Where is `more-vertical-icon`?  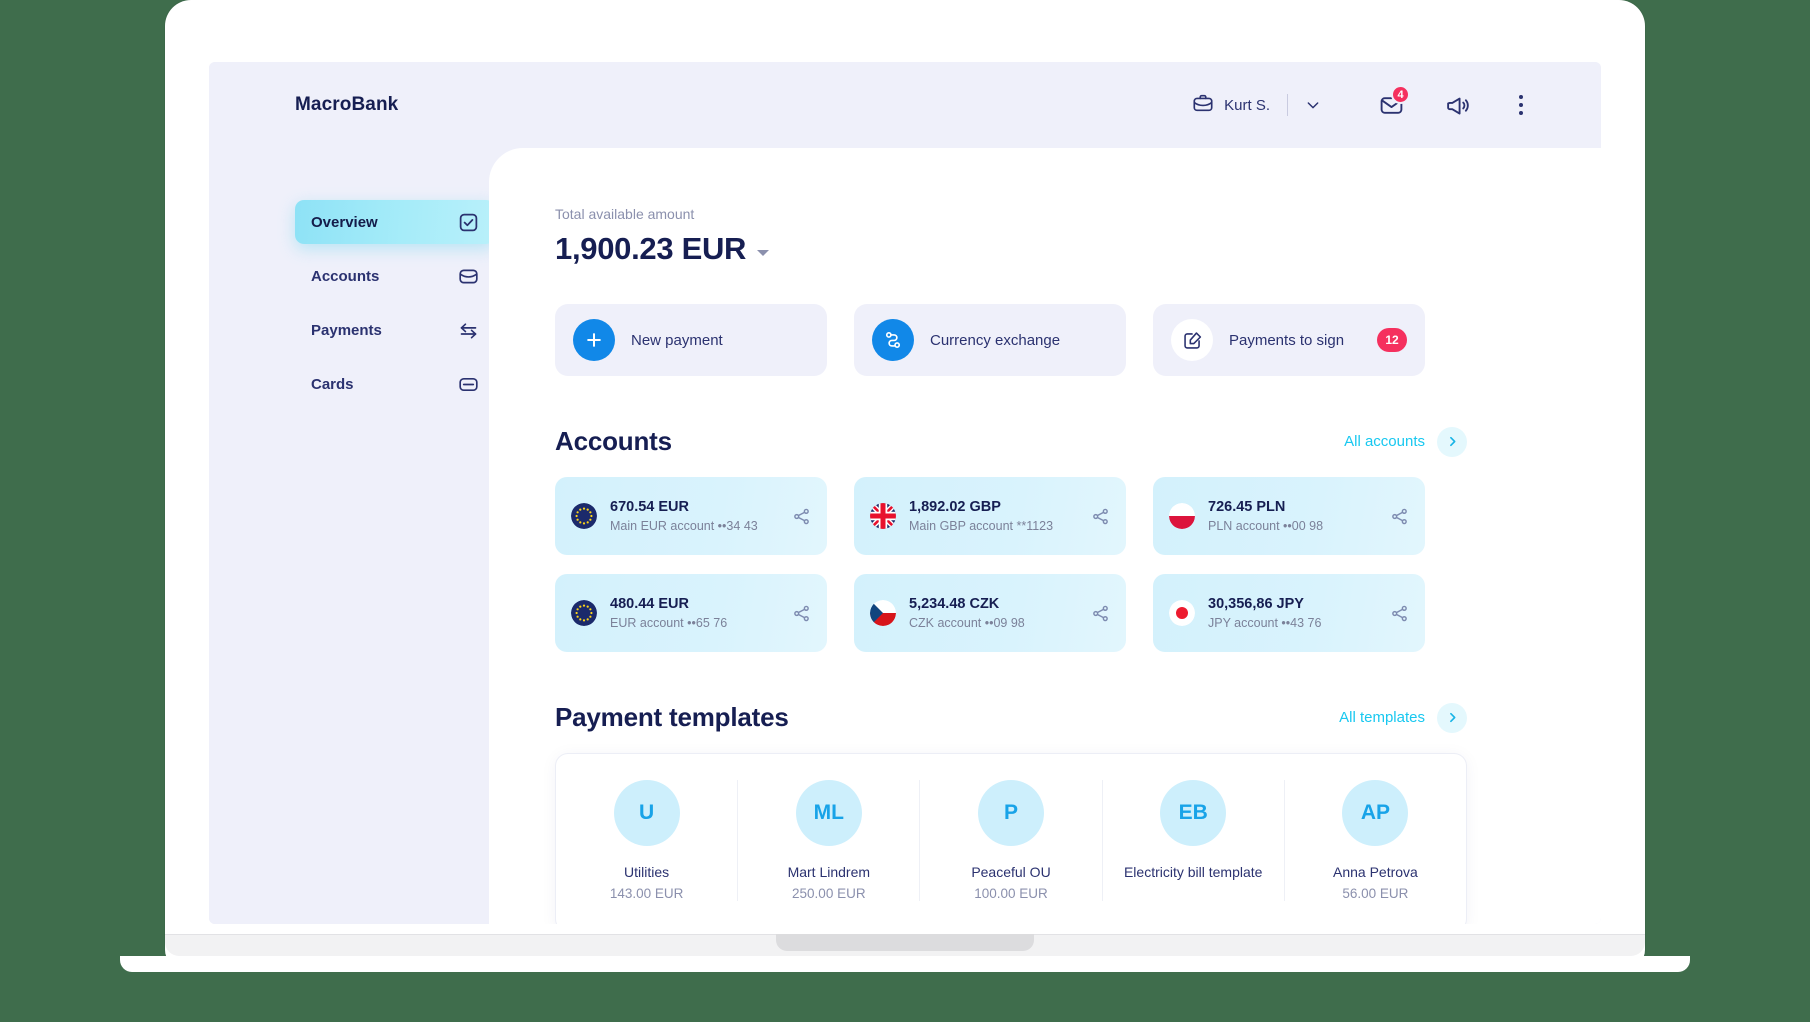 more-vertical-icon is located at coordinates (1521, 105).